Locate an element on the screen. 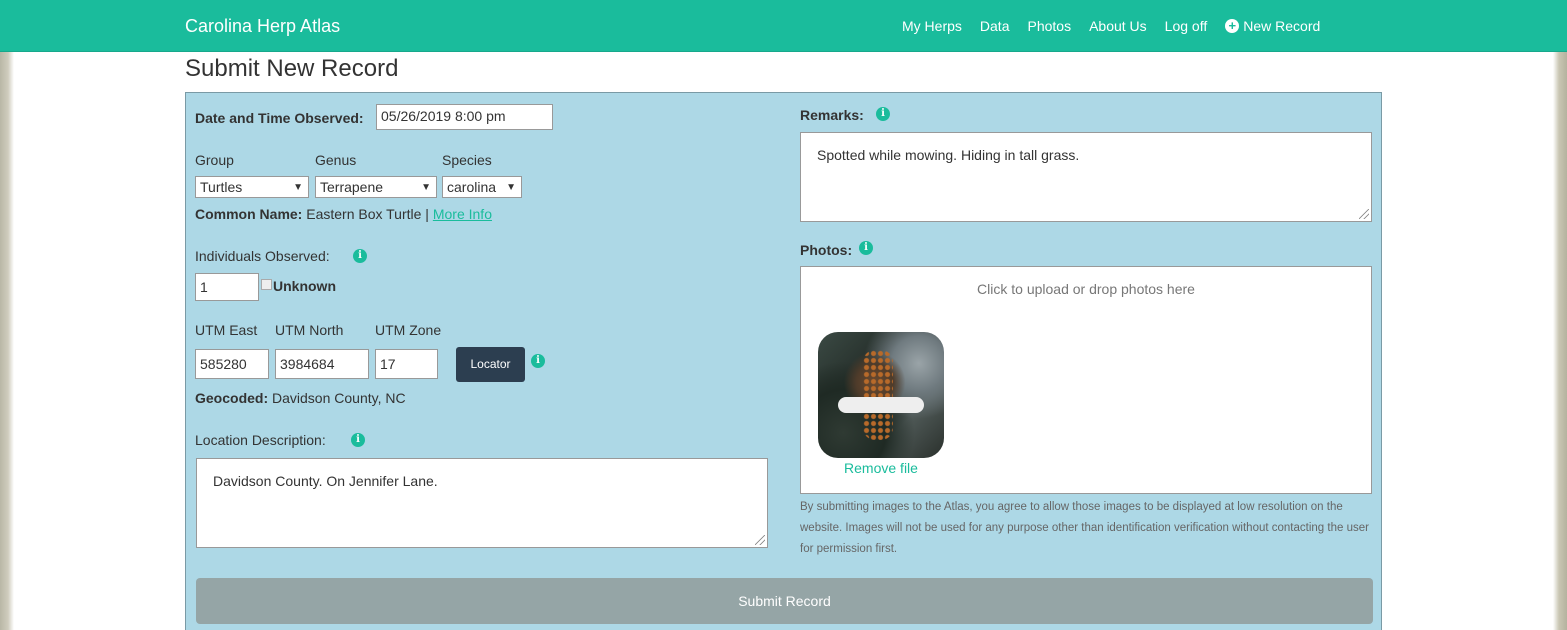 The image size is (1567, 630). nav-item-new-record: + New Record is located at coordinates (1272, 26).